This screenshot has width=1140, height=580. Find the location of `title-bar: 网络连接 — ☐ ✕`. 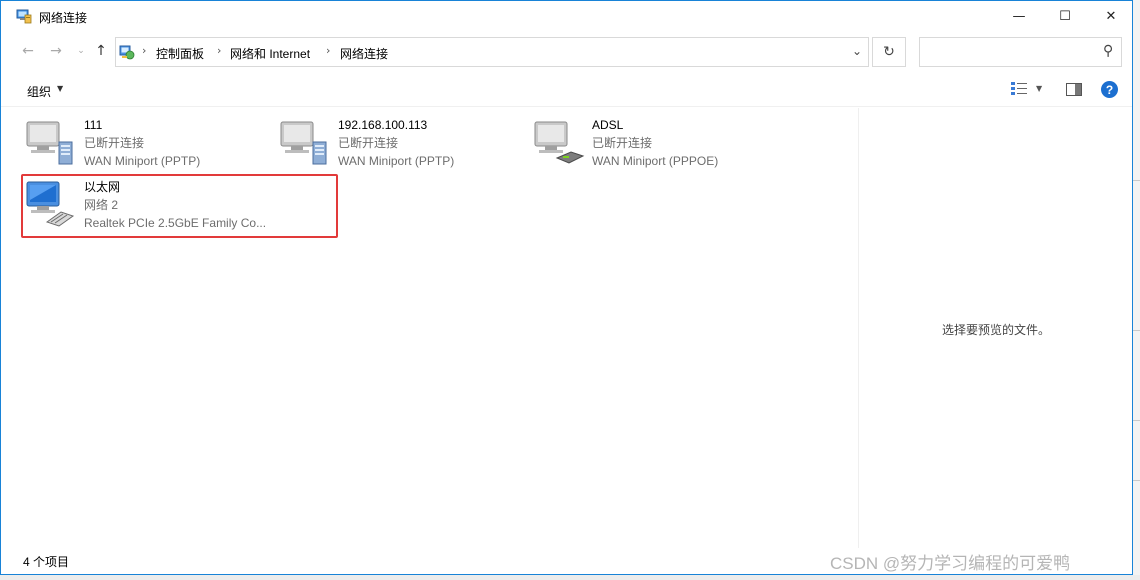

title-bar: 网络连接 — ☐ ✕ is located at coordinates (566, 16).